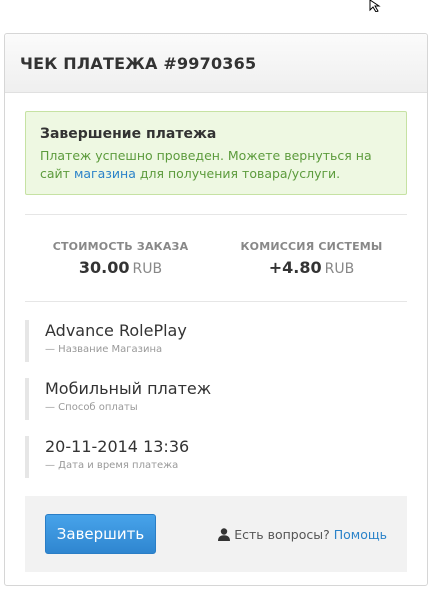 The height and width of the screenshot is (593, 434). What do you see at coordinates (360, 534) in the screenshot?
I see `help-link: Помощь` at bounding box center [360, 534].